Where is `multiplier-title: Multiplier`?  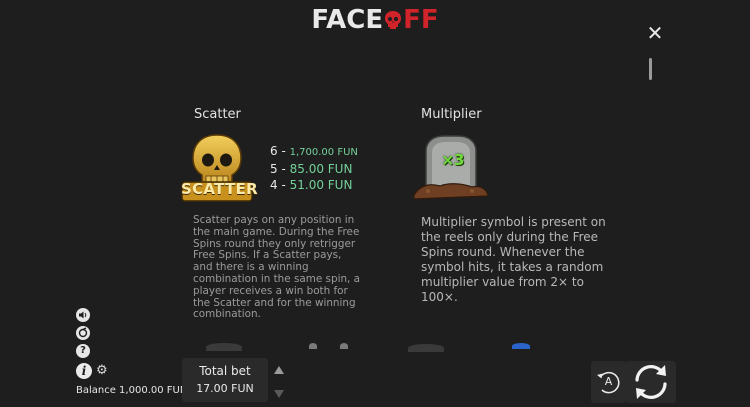 multiplier-title: Multiplier is located at coordinates (451, 114).